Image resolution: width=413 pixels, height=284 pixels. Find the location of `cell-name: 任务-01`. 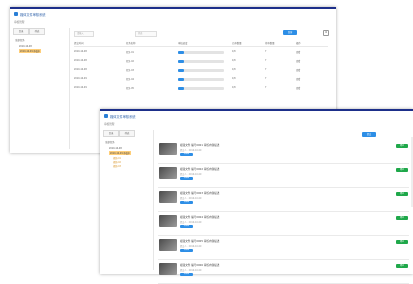

cell-name: 任务-01 is located at coordinates (130, 52).